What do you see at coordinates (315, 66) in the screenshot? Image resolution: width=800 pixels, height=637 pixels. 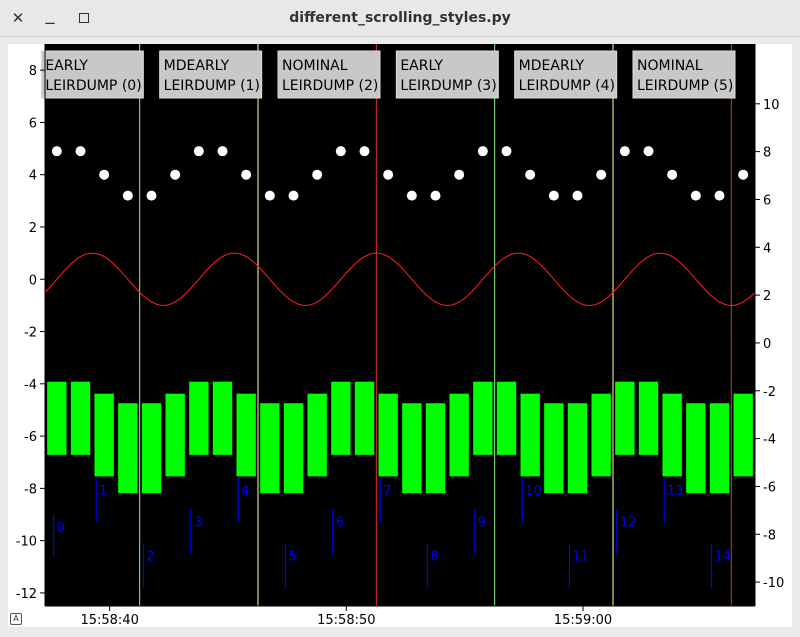 I see `annotation-line1-2: NOMINAL` at bounding box center [315, 66].